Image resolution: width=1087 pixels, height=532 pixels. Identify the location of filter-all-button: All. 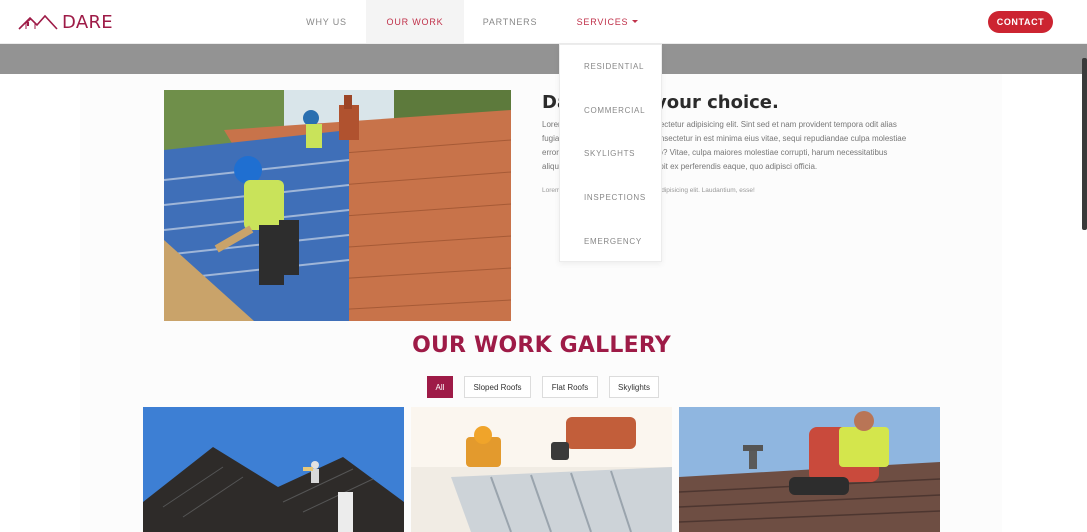
(440, 387).